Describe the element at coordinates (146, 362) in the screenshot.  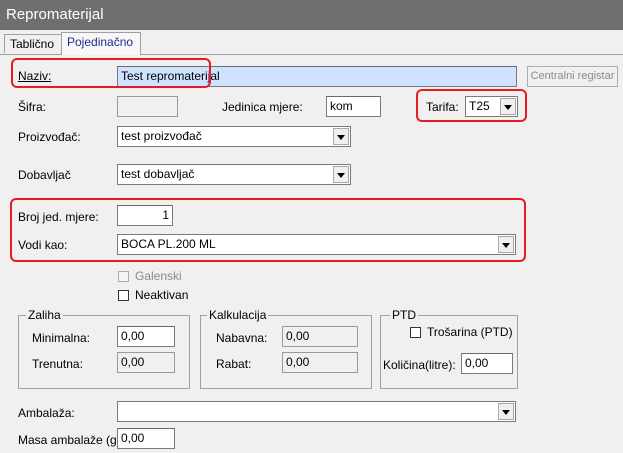
I see `trenutna-field: 0,00` at that location.